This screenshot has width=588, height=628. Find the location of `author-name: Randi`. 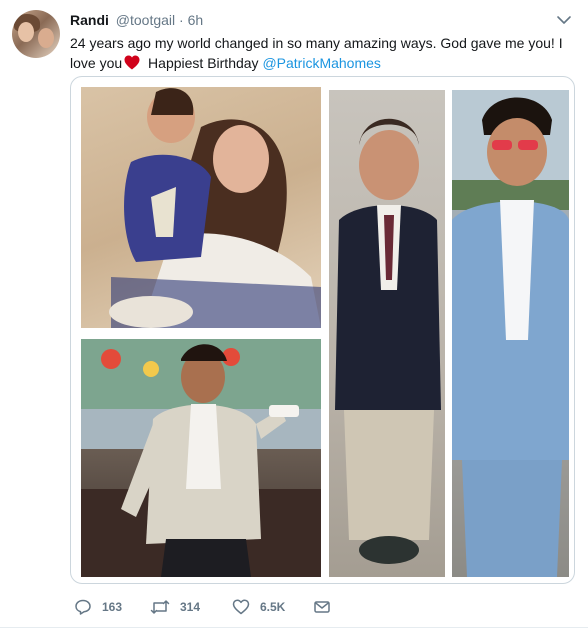

author-name: Randi is located at coordinates (89, 20).